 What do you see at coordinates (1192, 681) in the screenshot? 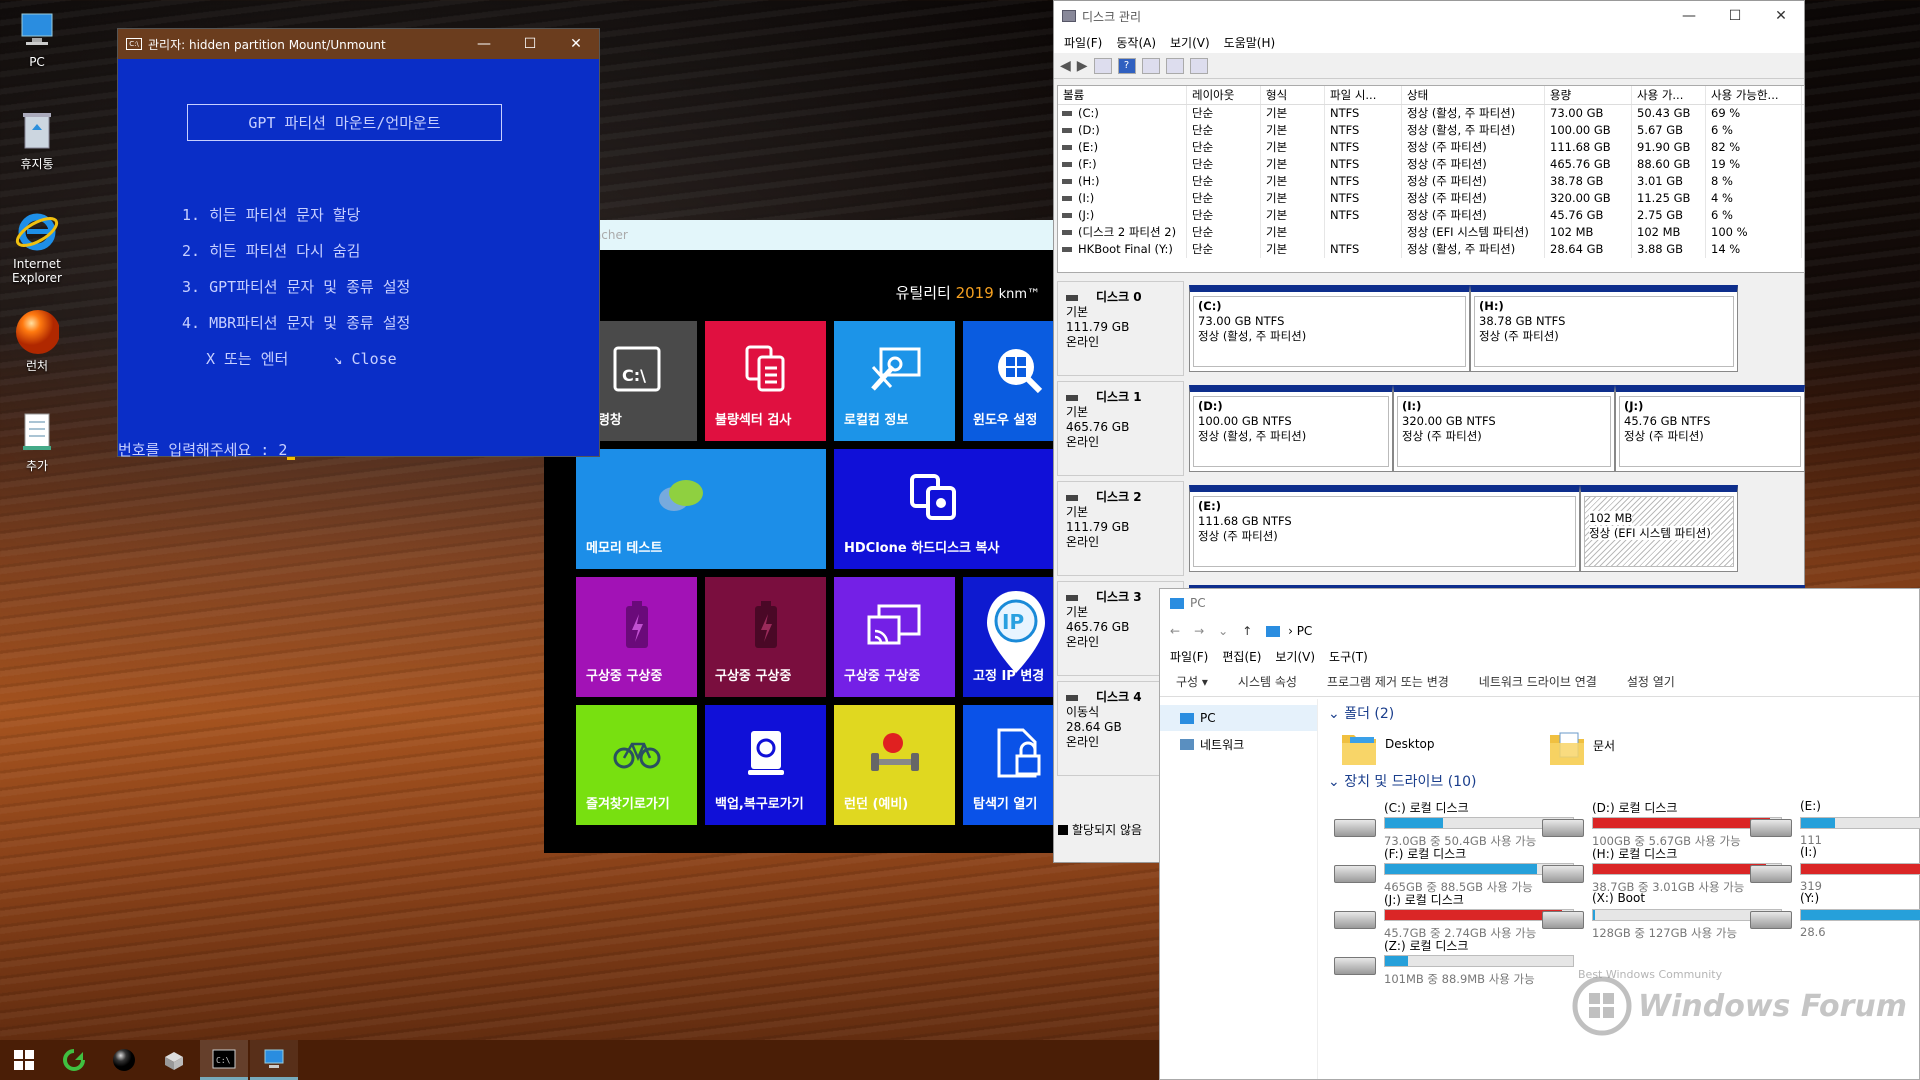
I see `organize-button: 구성 ▾` at bounding box center [1192, 681].